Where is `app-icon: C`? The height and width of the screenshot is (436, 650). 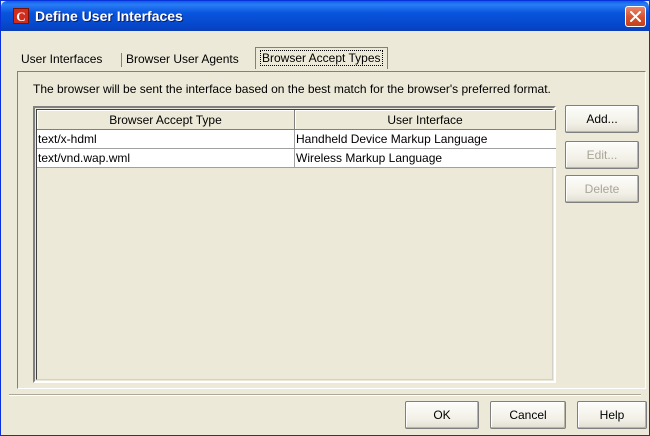
app-icon: C is located at coordinates (21, 16).